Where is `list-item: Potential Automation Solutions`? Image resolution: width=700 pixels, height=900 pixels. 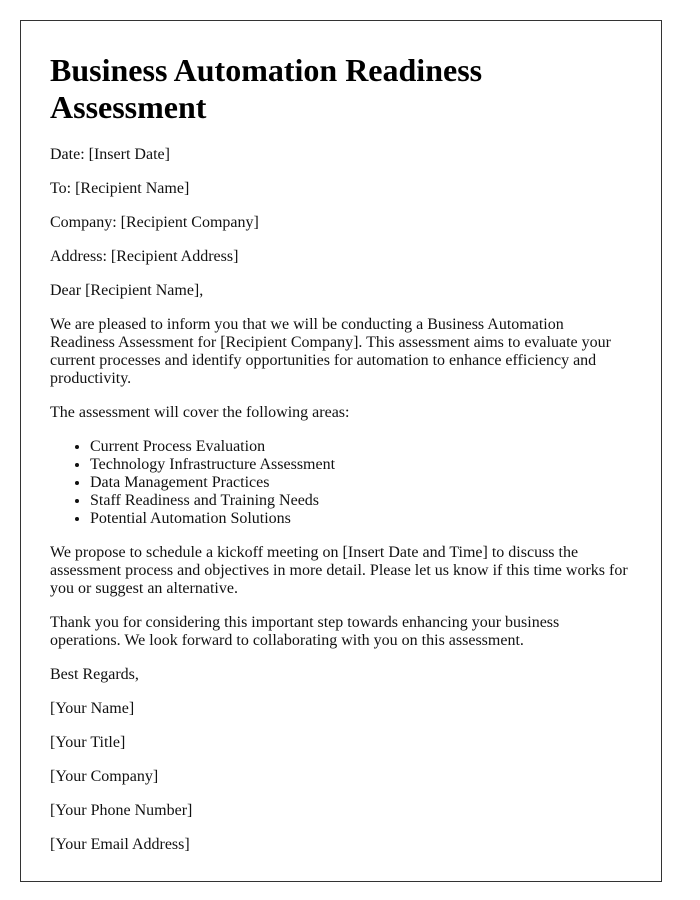 list-item: Potential Automation Solutions is located at coordinates (361, 519).